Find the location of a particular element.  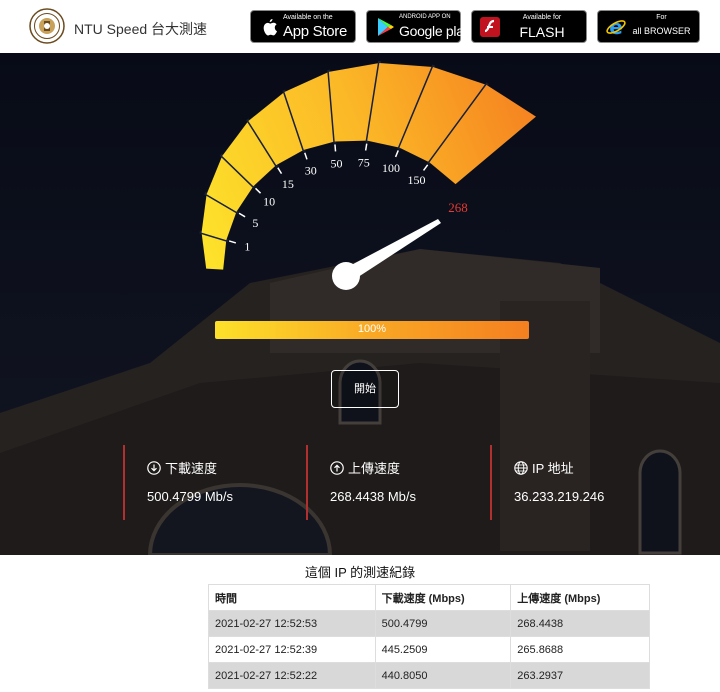

table-row: 2021-02-27 12:52:22 440.8050 263.2937 is located at coordinates (429, 675).